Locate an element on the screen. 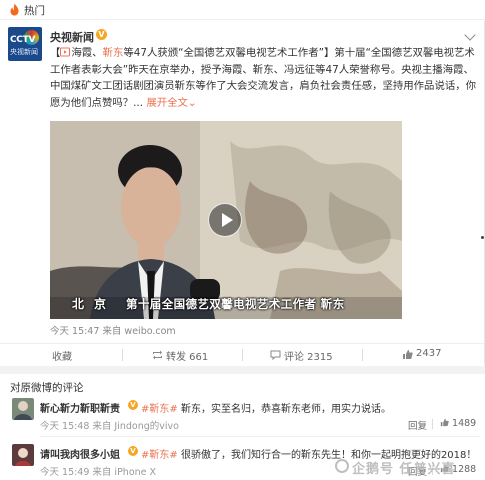 The image size is (485, 480). comment-like-count: 1489 is located at coordinates (464, 423).